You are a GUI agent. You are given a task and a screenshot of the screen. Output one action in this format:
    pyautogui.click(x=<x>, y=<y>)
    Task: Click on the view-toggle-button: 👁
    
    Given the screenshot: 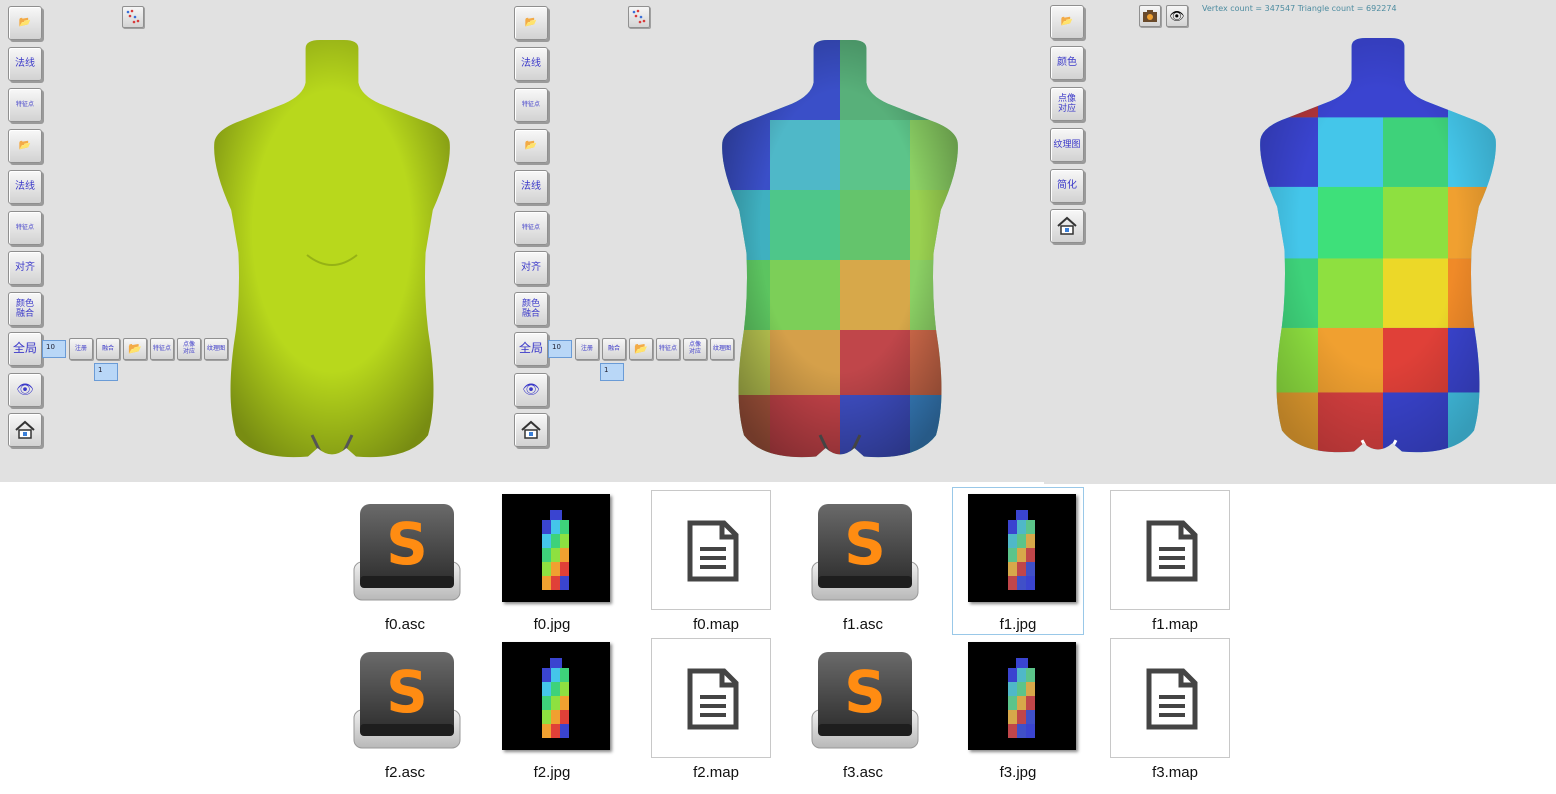 What is the action you would take?
    pyautogui.click(x=1177, y=16)
    